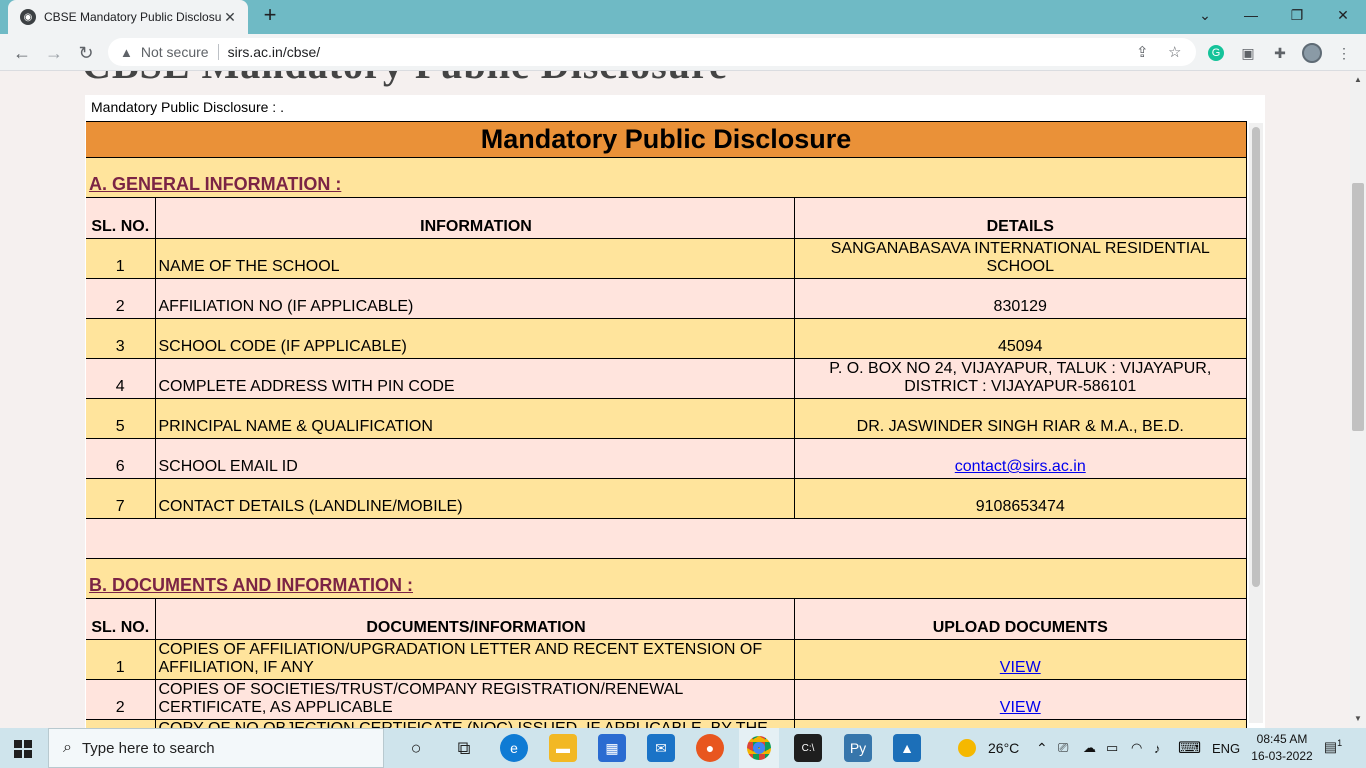  Describe the element at coordinates (759, 748) in the screenshot. I see `chrome-taskbar-icon` at that location.